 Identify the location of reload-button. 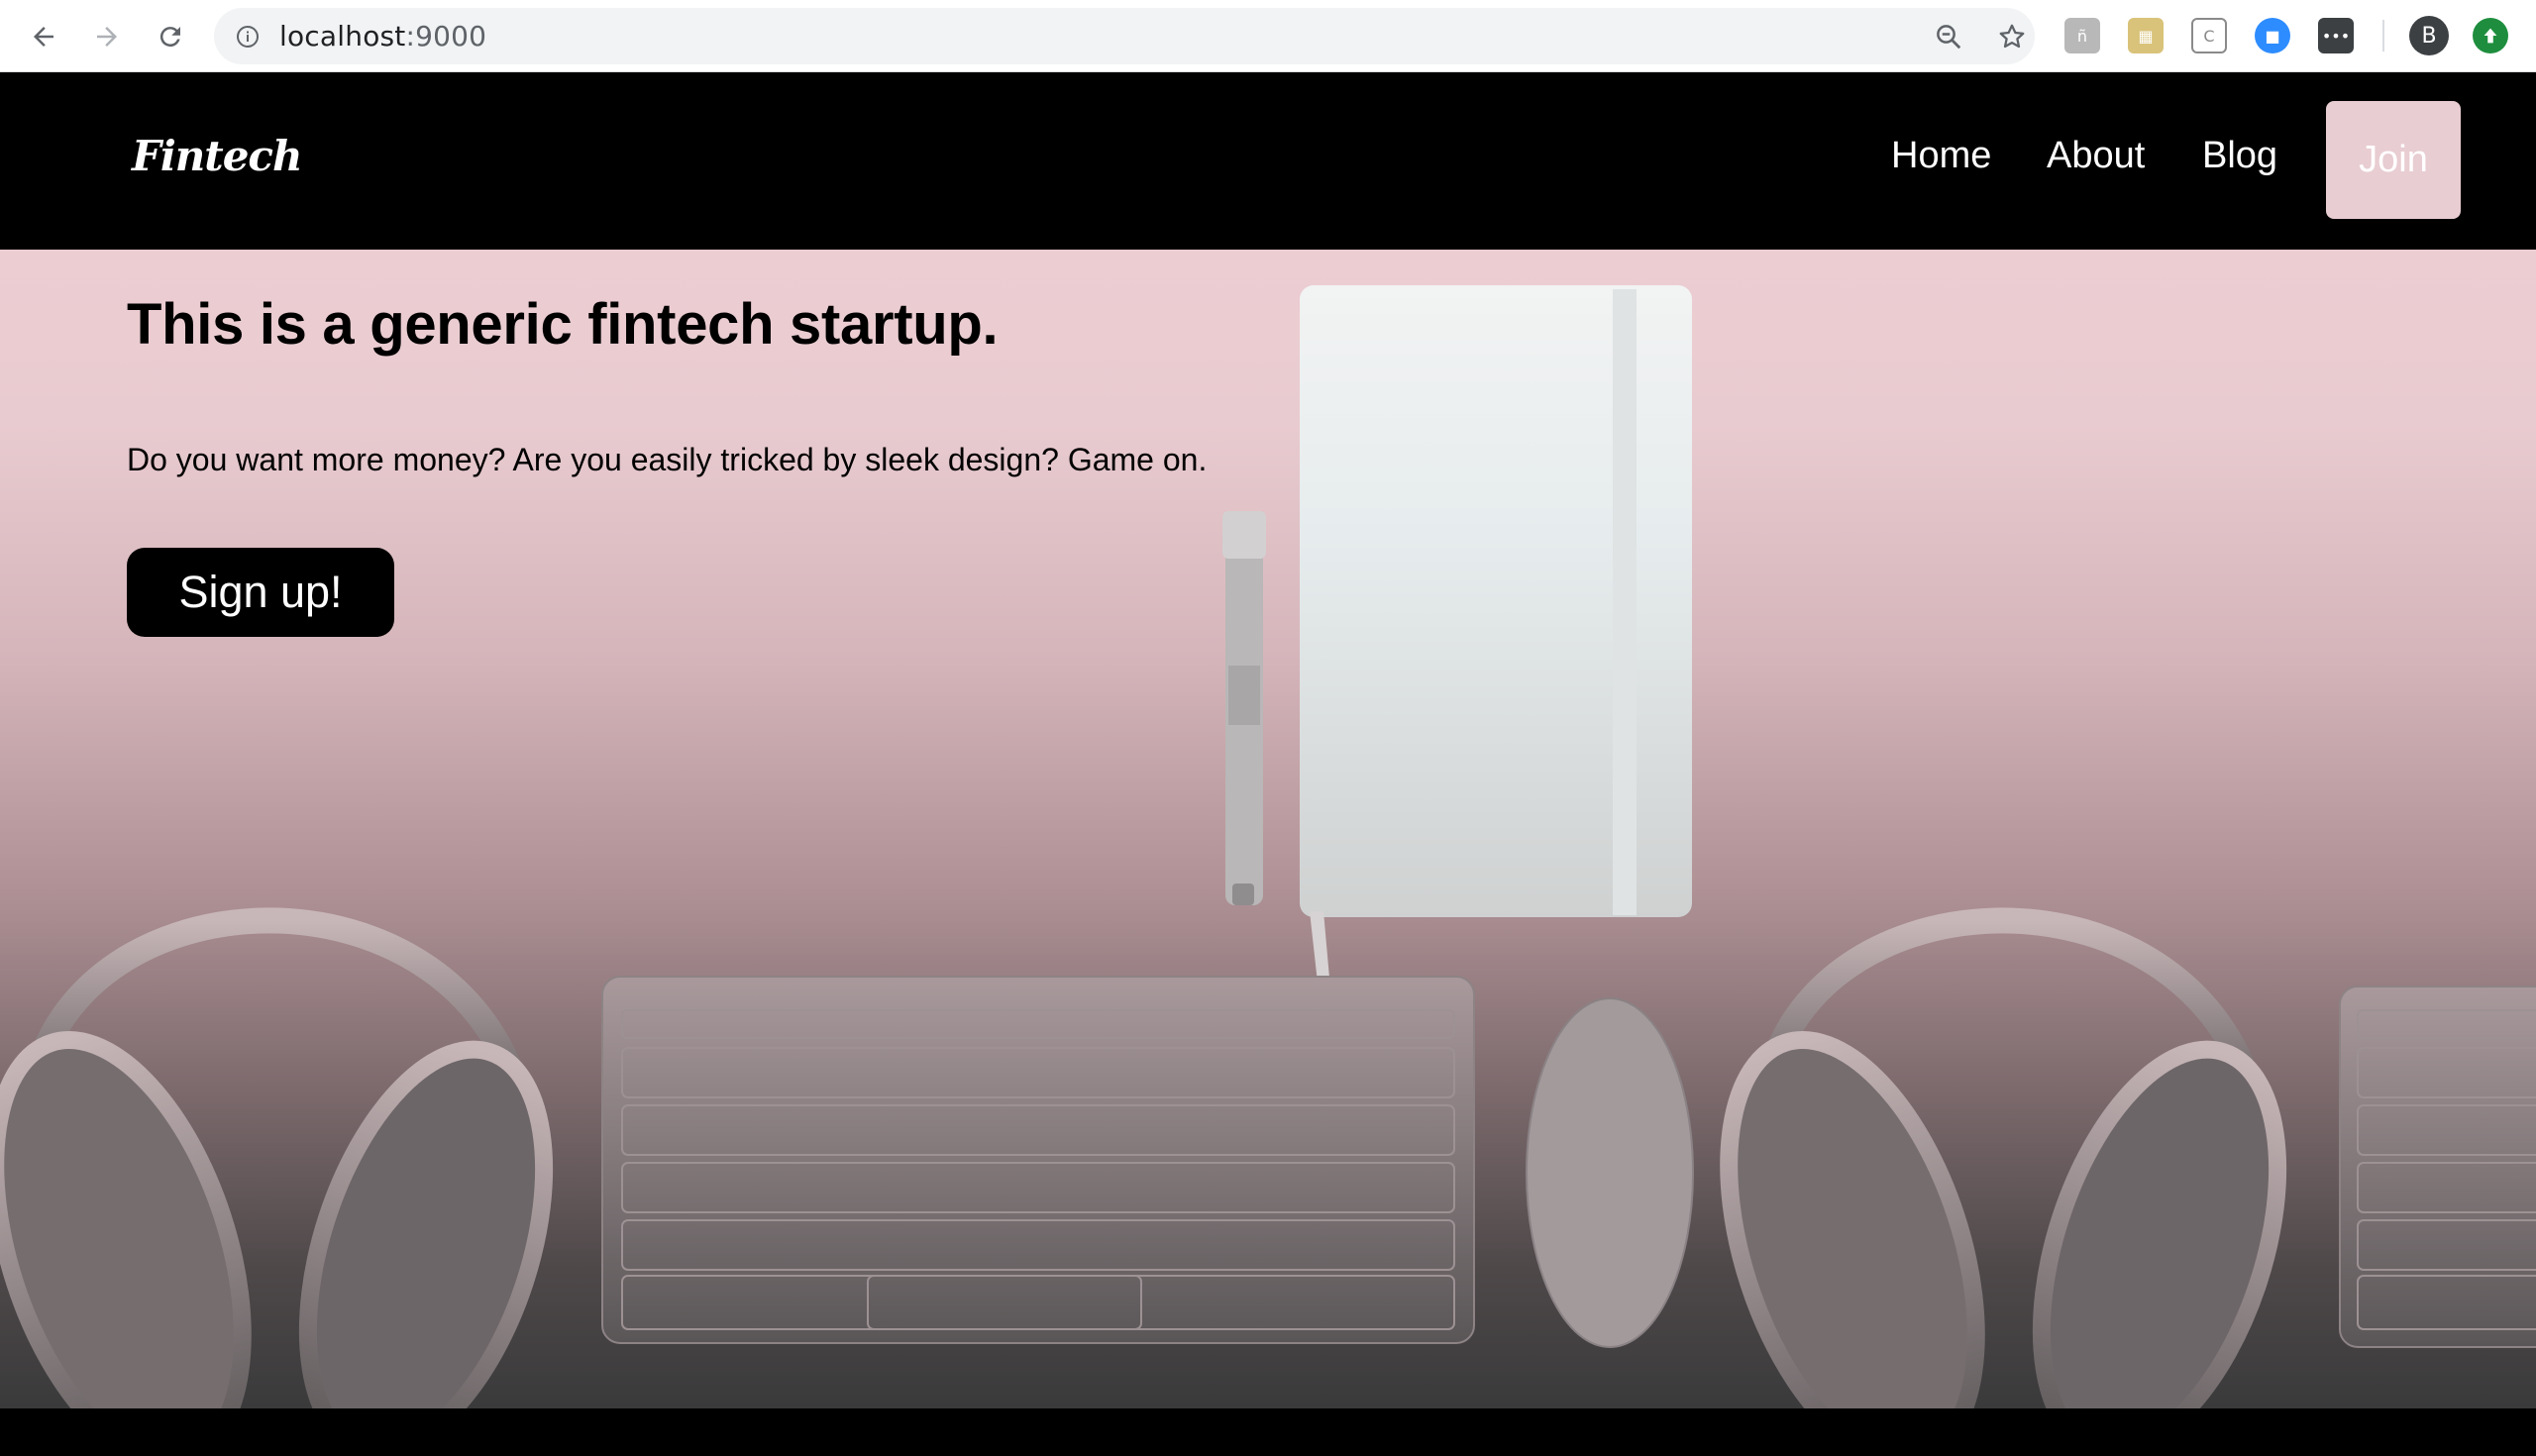
(170, 36).